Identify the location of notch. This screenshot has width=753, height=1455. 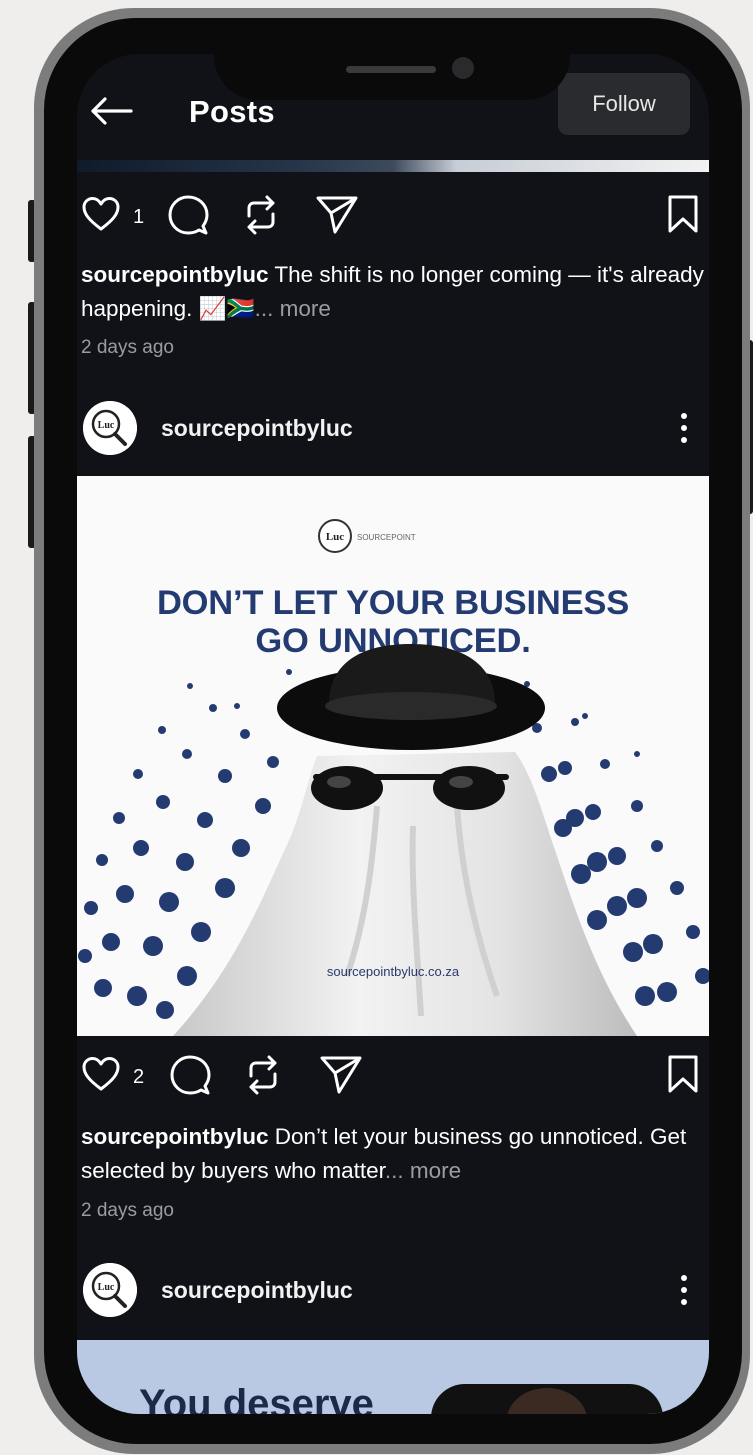
(392, 77).